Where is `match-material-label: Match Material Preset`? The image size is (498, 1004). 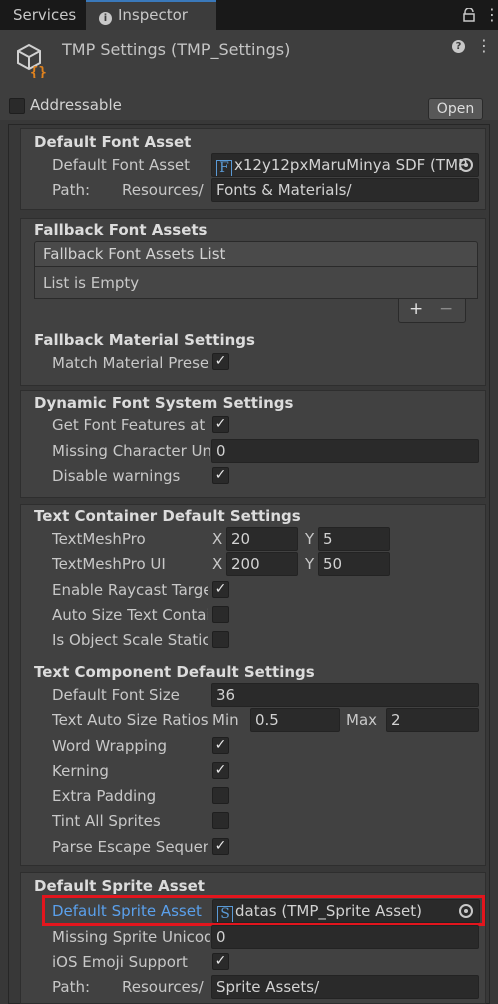 match-material-label: Match Material Preset is located at coordinates (130, 363).